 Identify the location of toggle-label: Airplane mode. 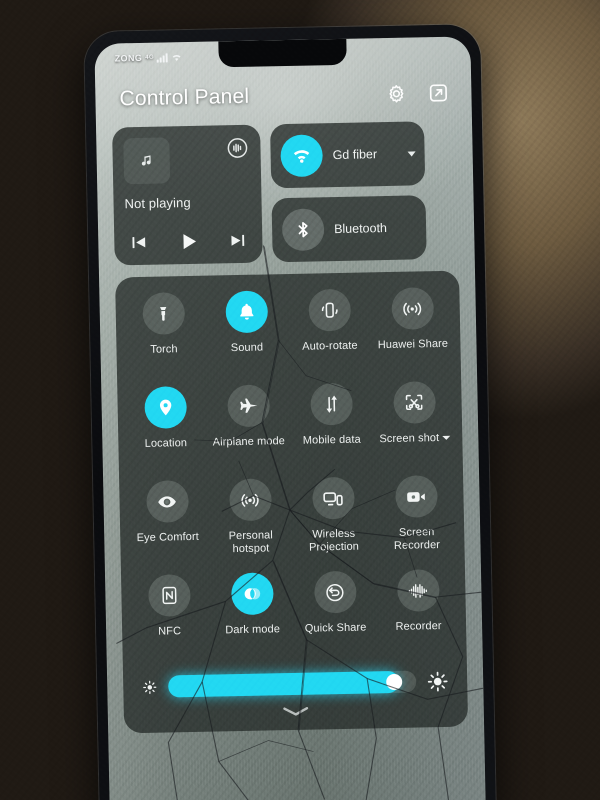
(249, 442).